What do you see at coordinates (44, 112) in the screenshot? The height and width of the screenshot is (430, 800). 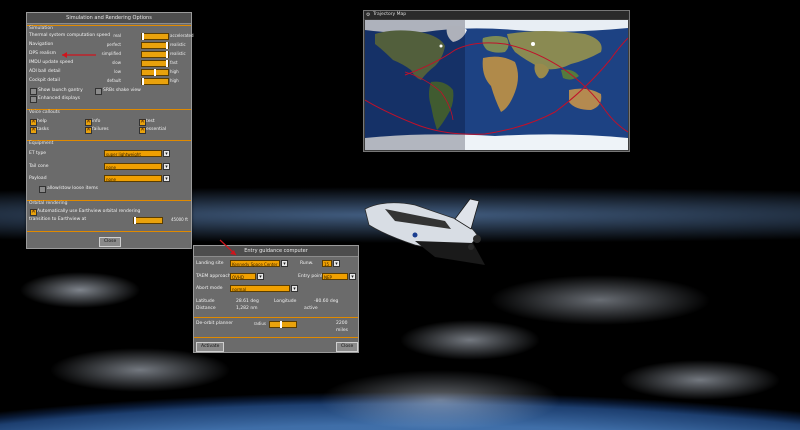 I see `section-header: Voice callouts` at bounding box center [44, 112].